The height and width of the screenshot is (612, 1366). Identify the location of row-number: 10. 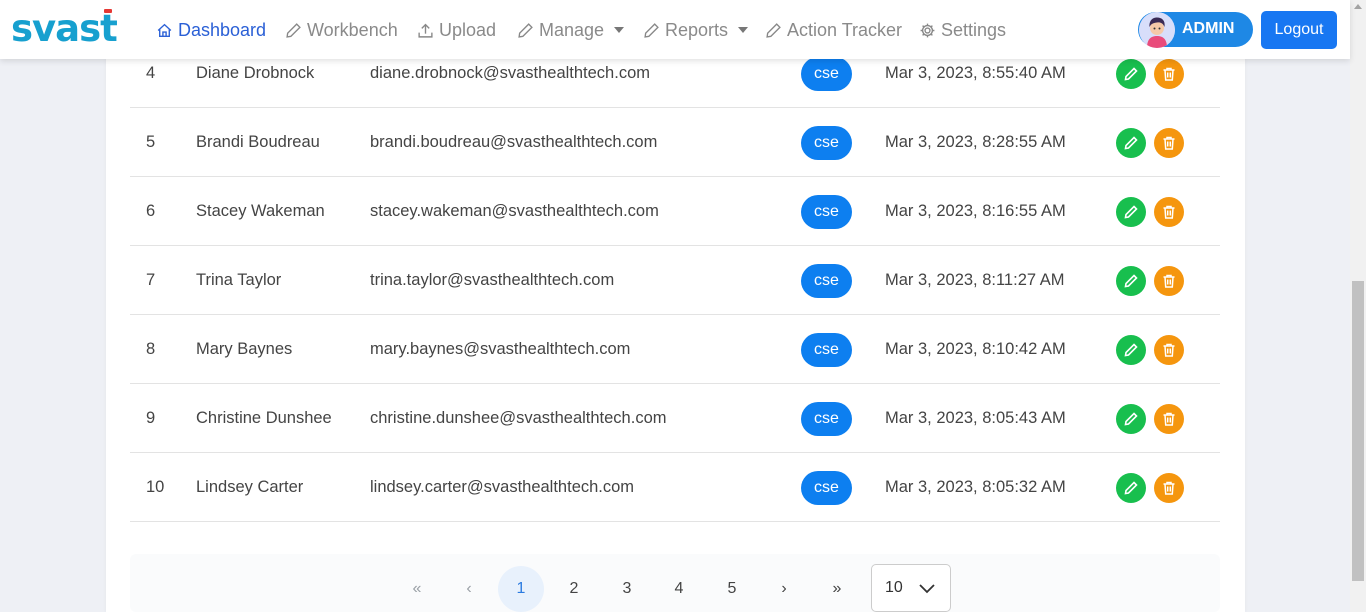
(155, 487).